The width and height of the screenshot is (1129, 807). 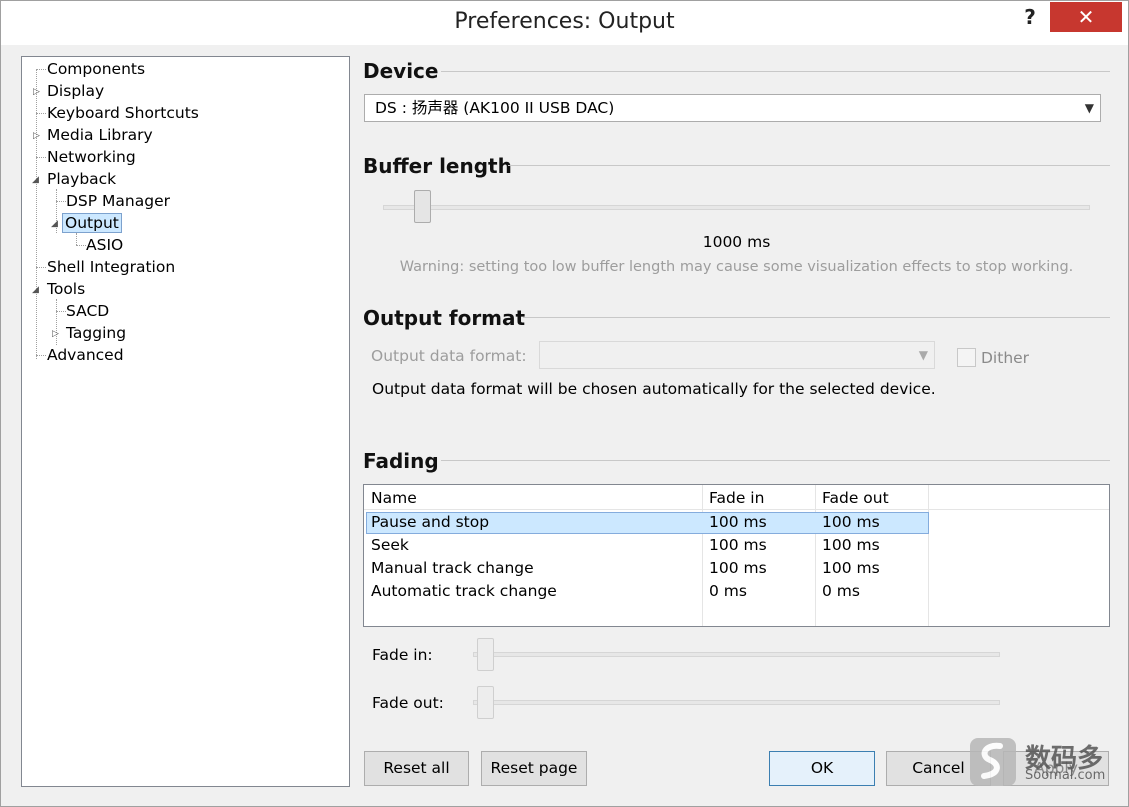 What do you see at coordinates (736, 242) in the screenshot?
I see `buffer-value: 1000 ms` at bounding box center [736, 242].